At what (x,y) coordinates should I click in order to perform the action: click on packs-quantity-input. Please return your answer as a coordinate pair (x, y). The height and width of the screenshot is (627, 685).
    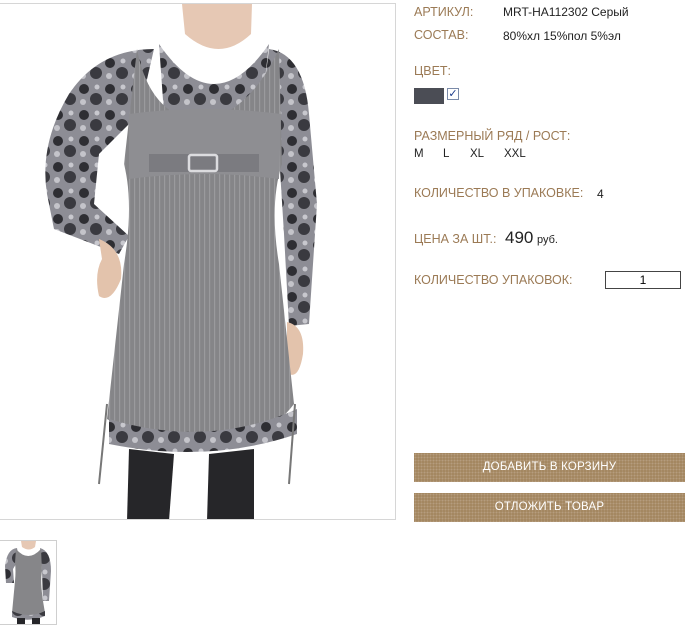
    Looking at the image, I should click on (643, 280).